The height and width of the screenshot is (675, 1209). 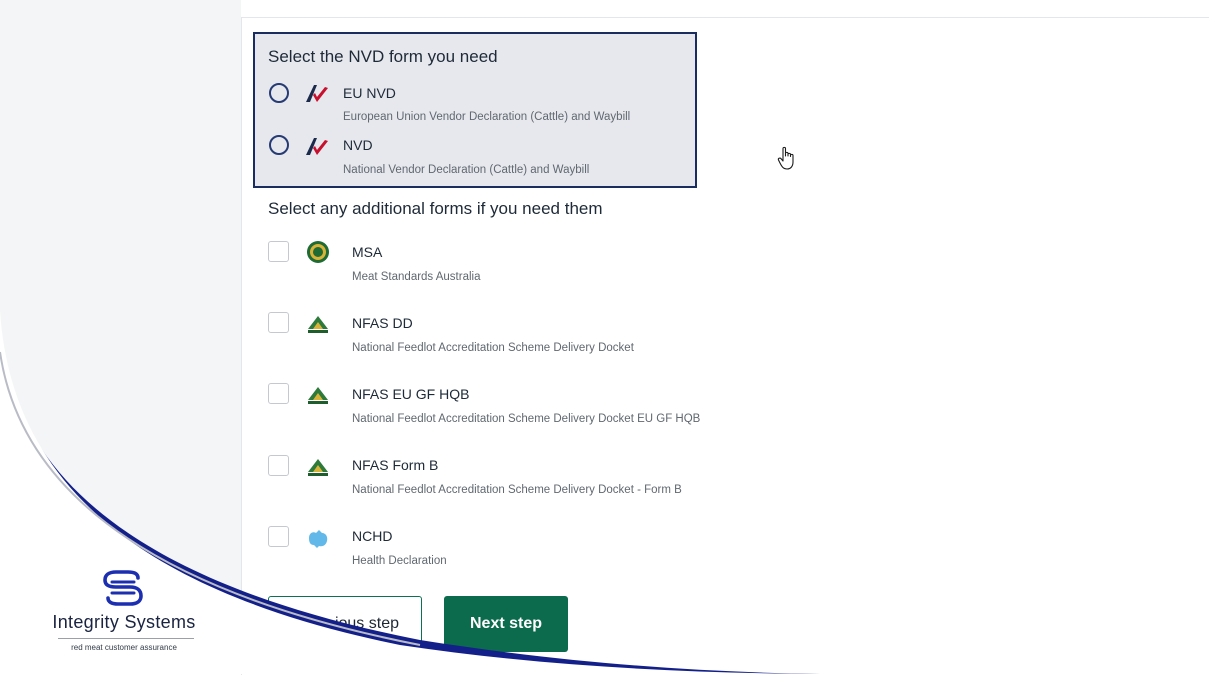 I want to click on form-name-nchd: NCHD, so click(x=372, y=536).